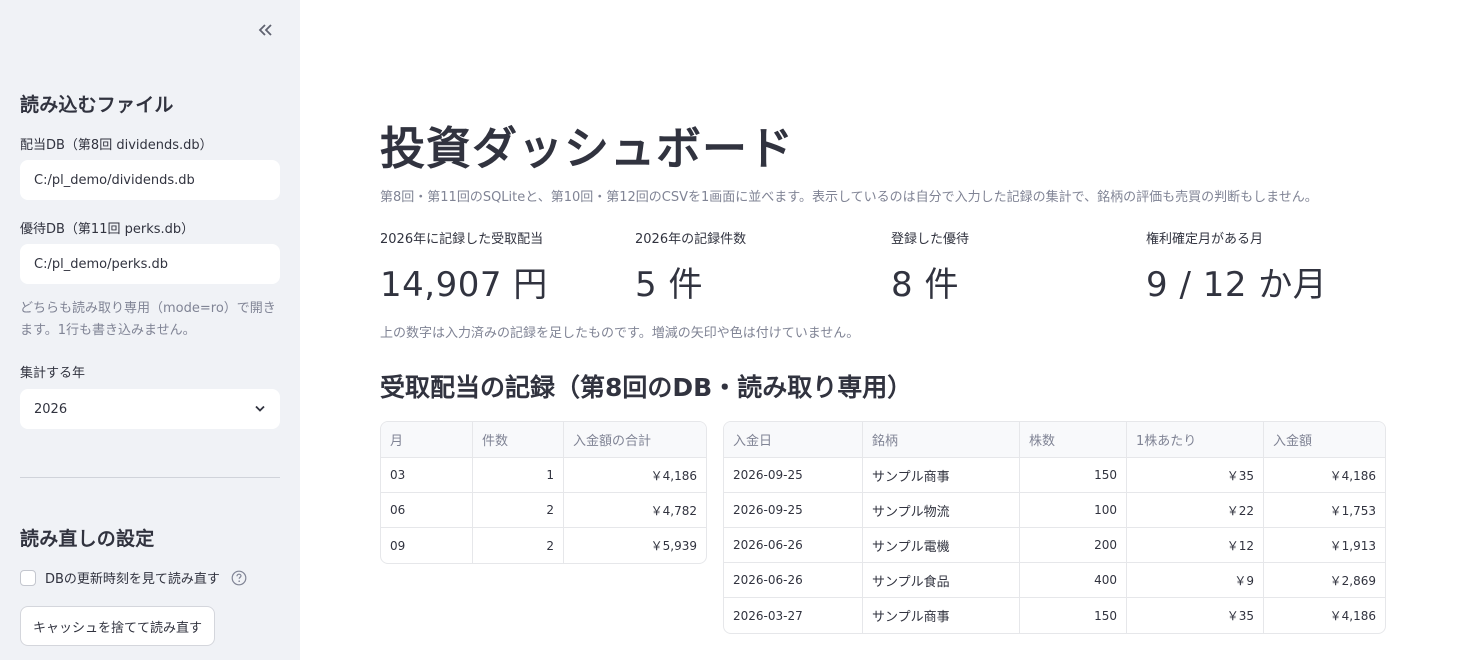 Image resolution: width=1476 pixels, height=660 pixels. What do you see at coordinates (118, 626) in the screenshot?
I see `clear-cache-button: キャッシュを捨てて読み直す` at bounding box center [118, 626].